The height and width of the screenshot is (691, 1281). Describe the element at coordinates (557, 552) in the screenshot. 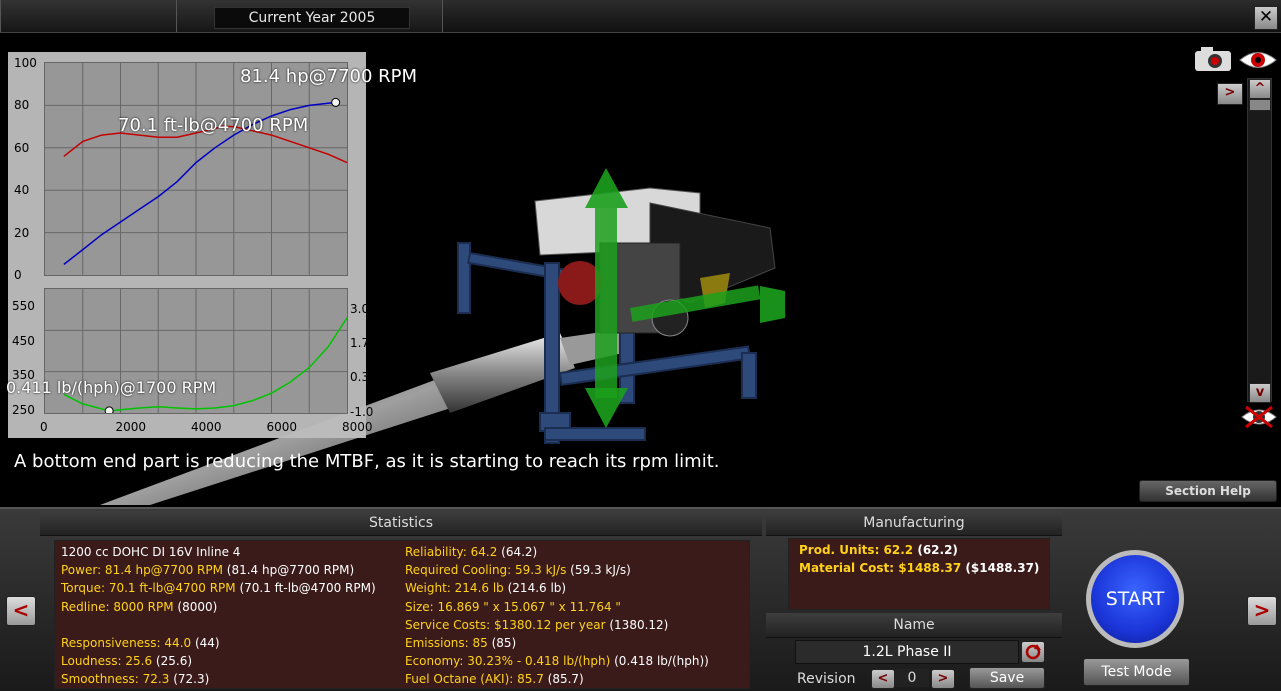

I see `stat-row: Reliability: 64.2 (64.2)` at that location.